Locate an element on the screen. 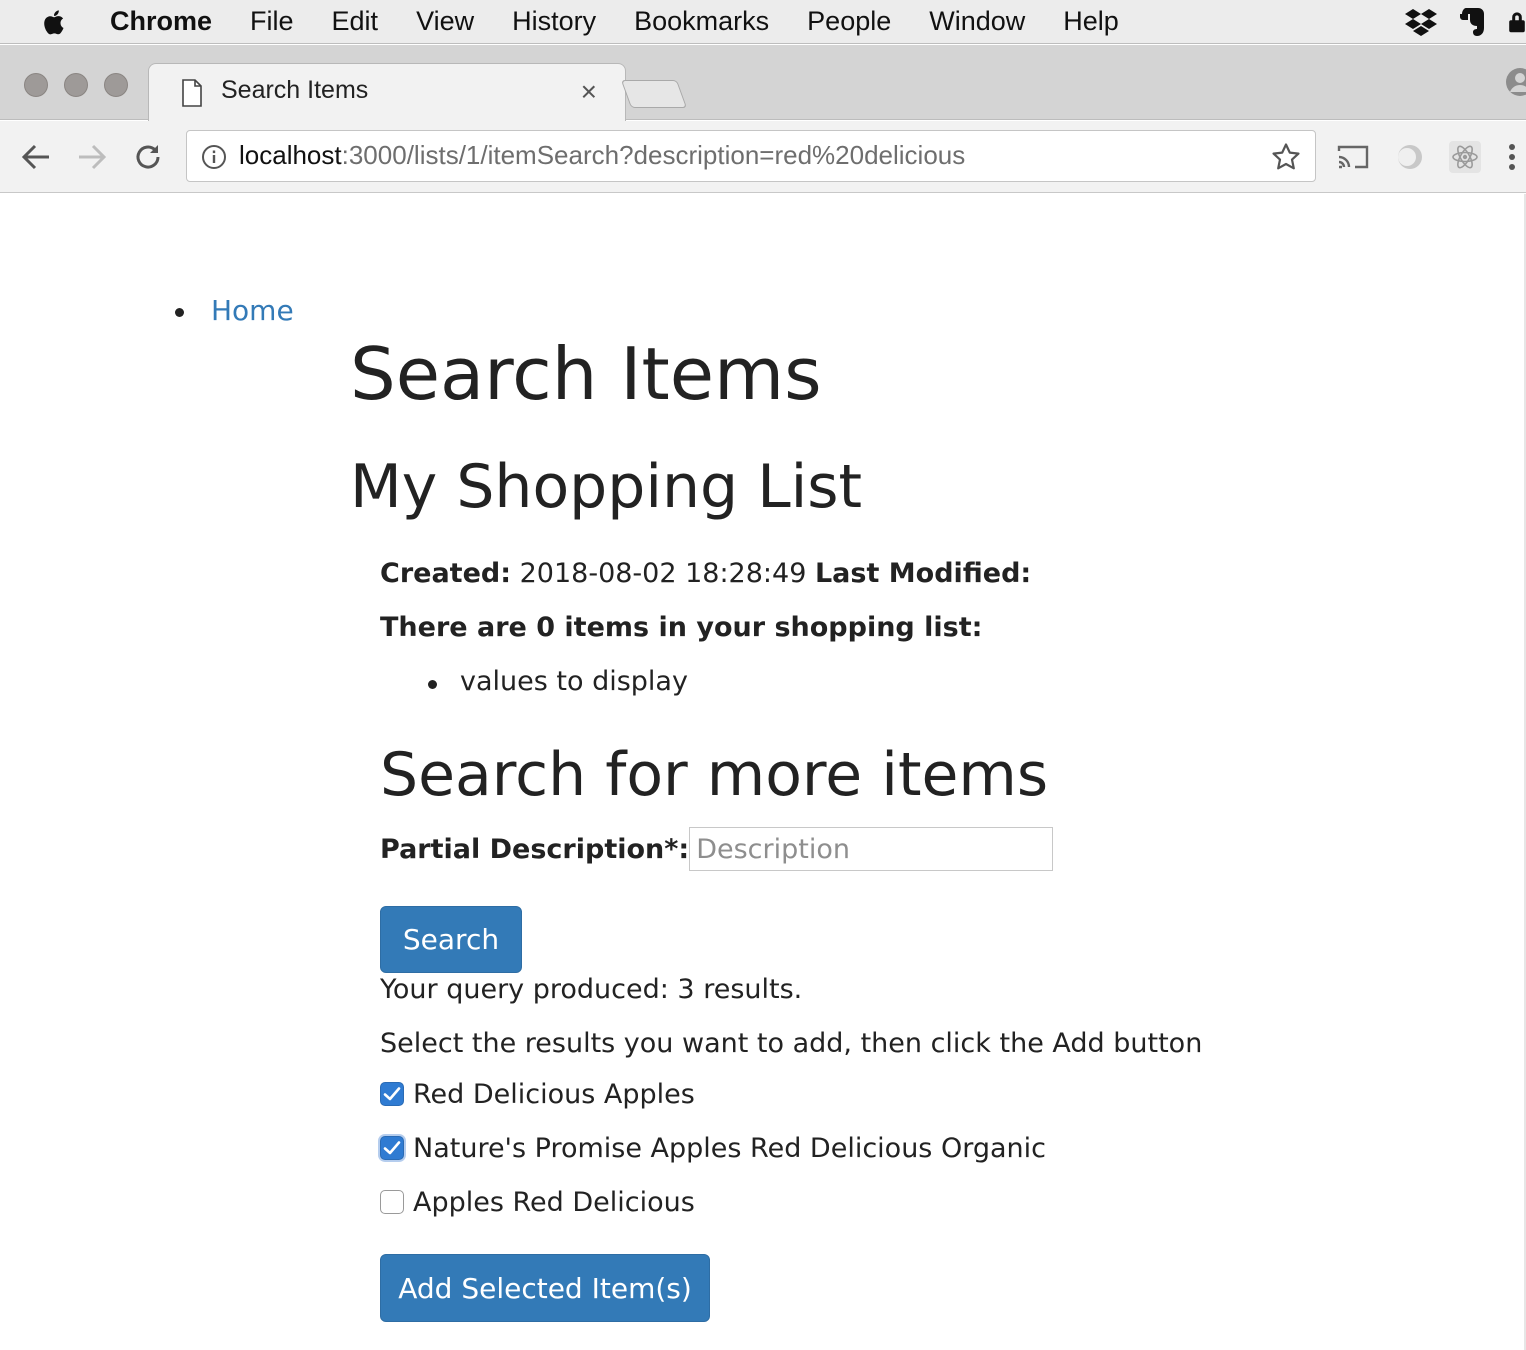 The width and height of the screenshot is (1526, 1350). menu-file: File is located at coordinates (272, 21).